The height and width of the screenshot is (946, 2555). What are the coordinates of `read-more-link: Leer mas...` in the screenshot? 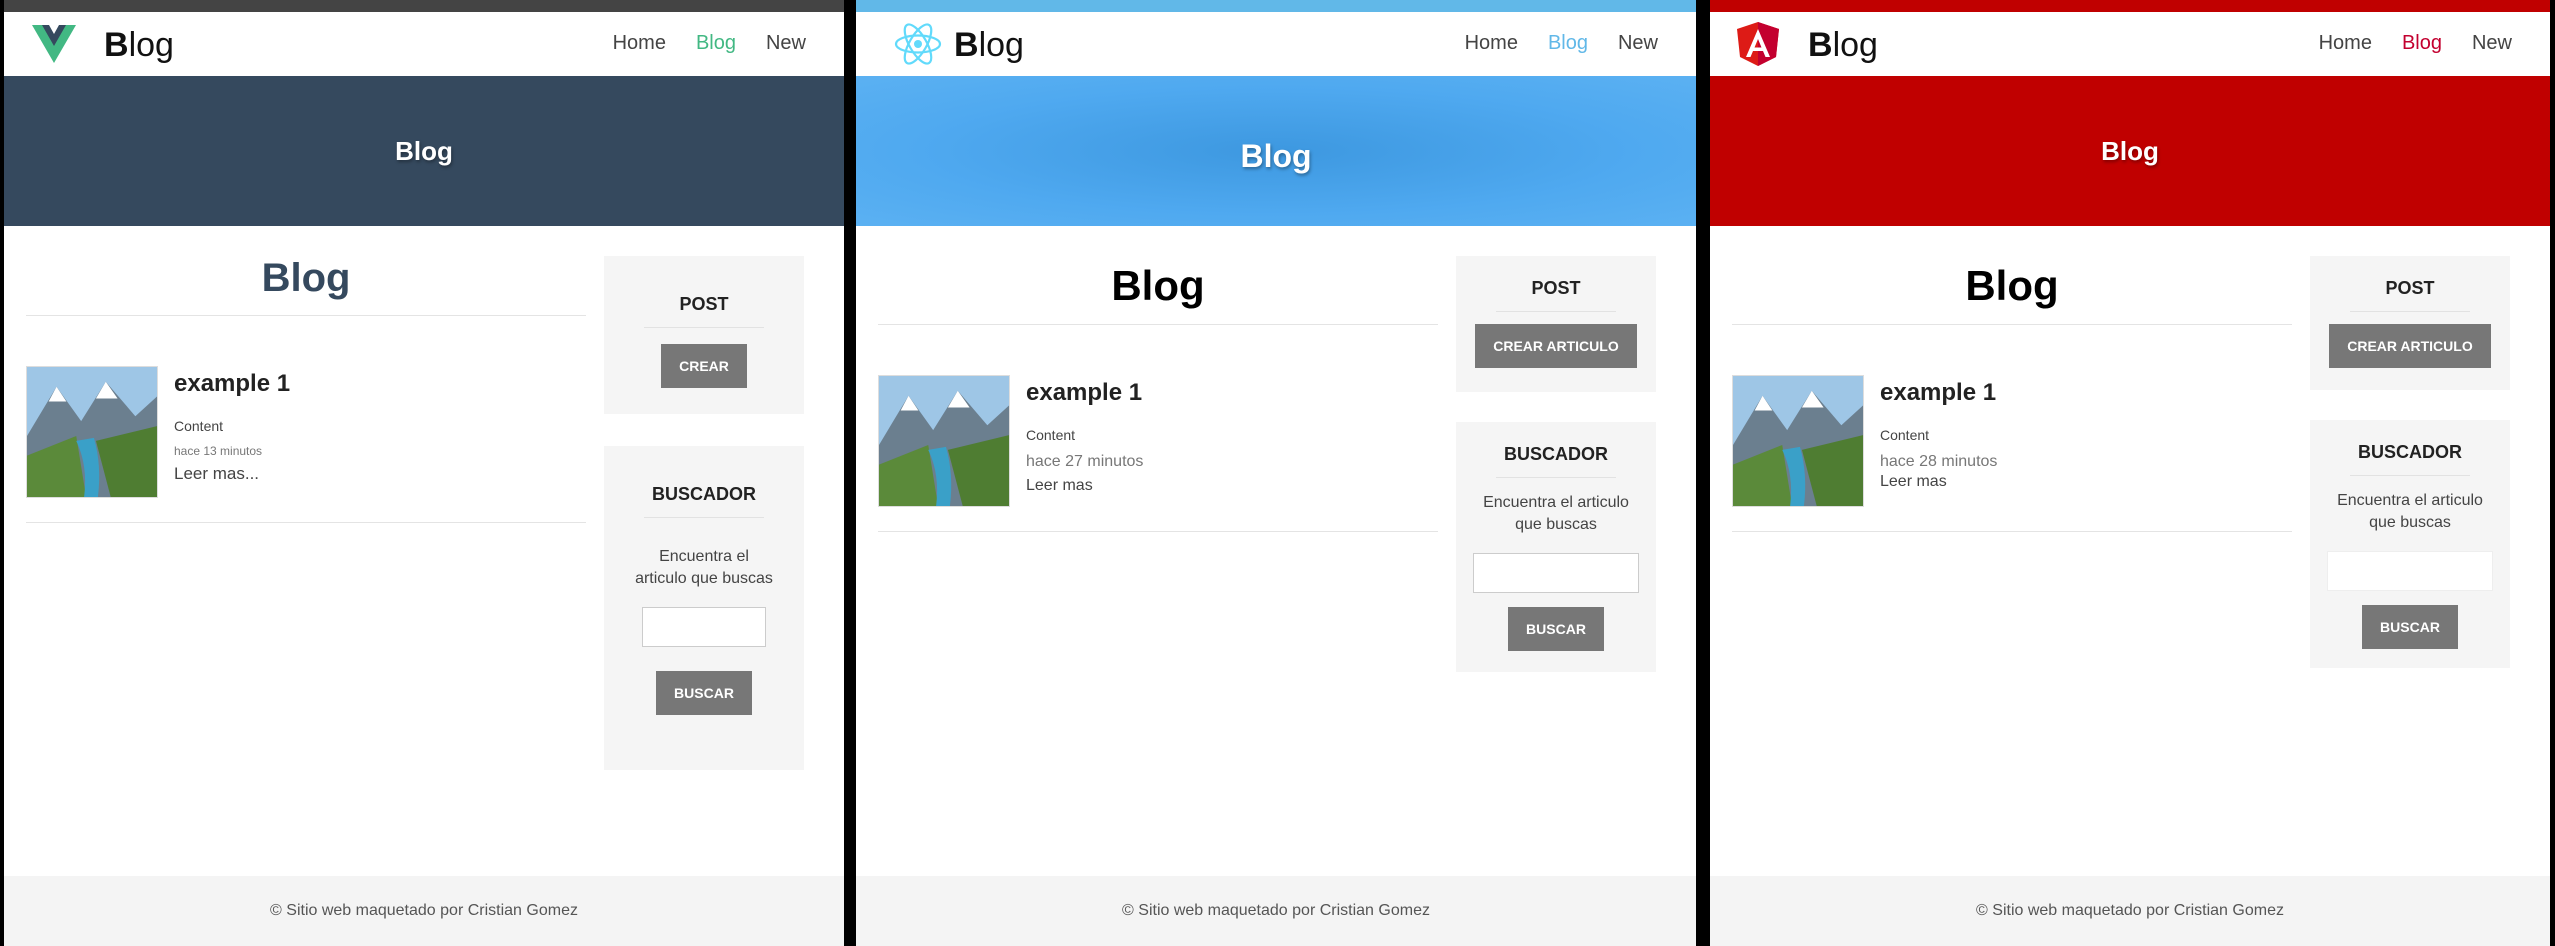 It's located at (232, 474).